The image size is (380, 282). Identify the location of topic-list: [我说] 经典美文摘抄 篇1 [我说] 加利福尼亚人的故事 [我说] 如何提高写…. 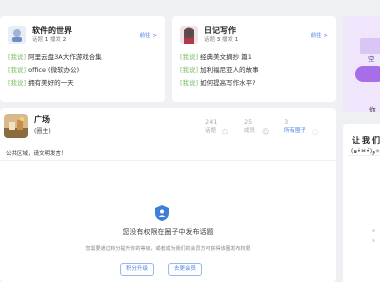
(254, 70).